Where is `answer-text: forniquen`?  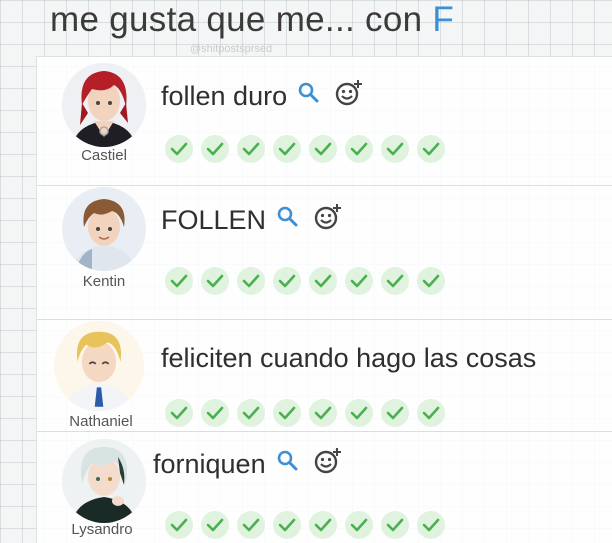
answer-text: forniquen is located at coordinates (247, 464).